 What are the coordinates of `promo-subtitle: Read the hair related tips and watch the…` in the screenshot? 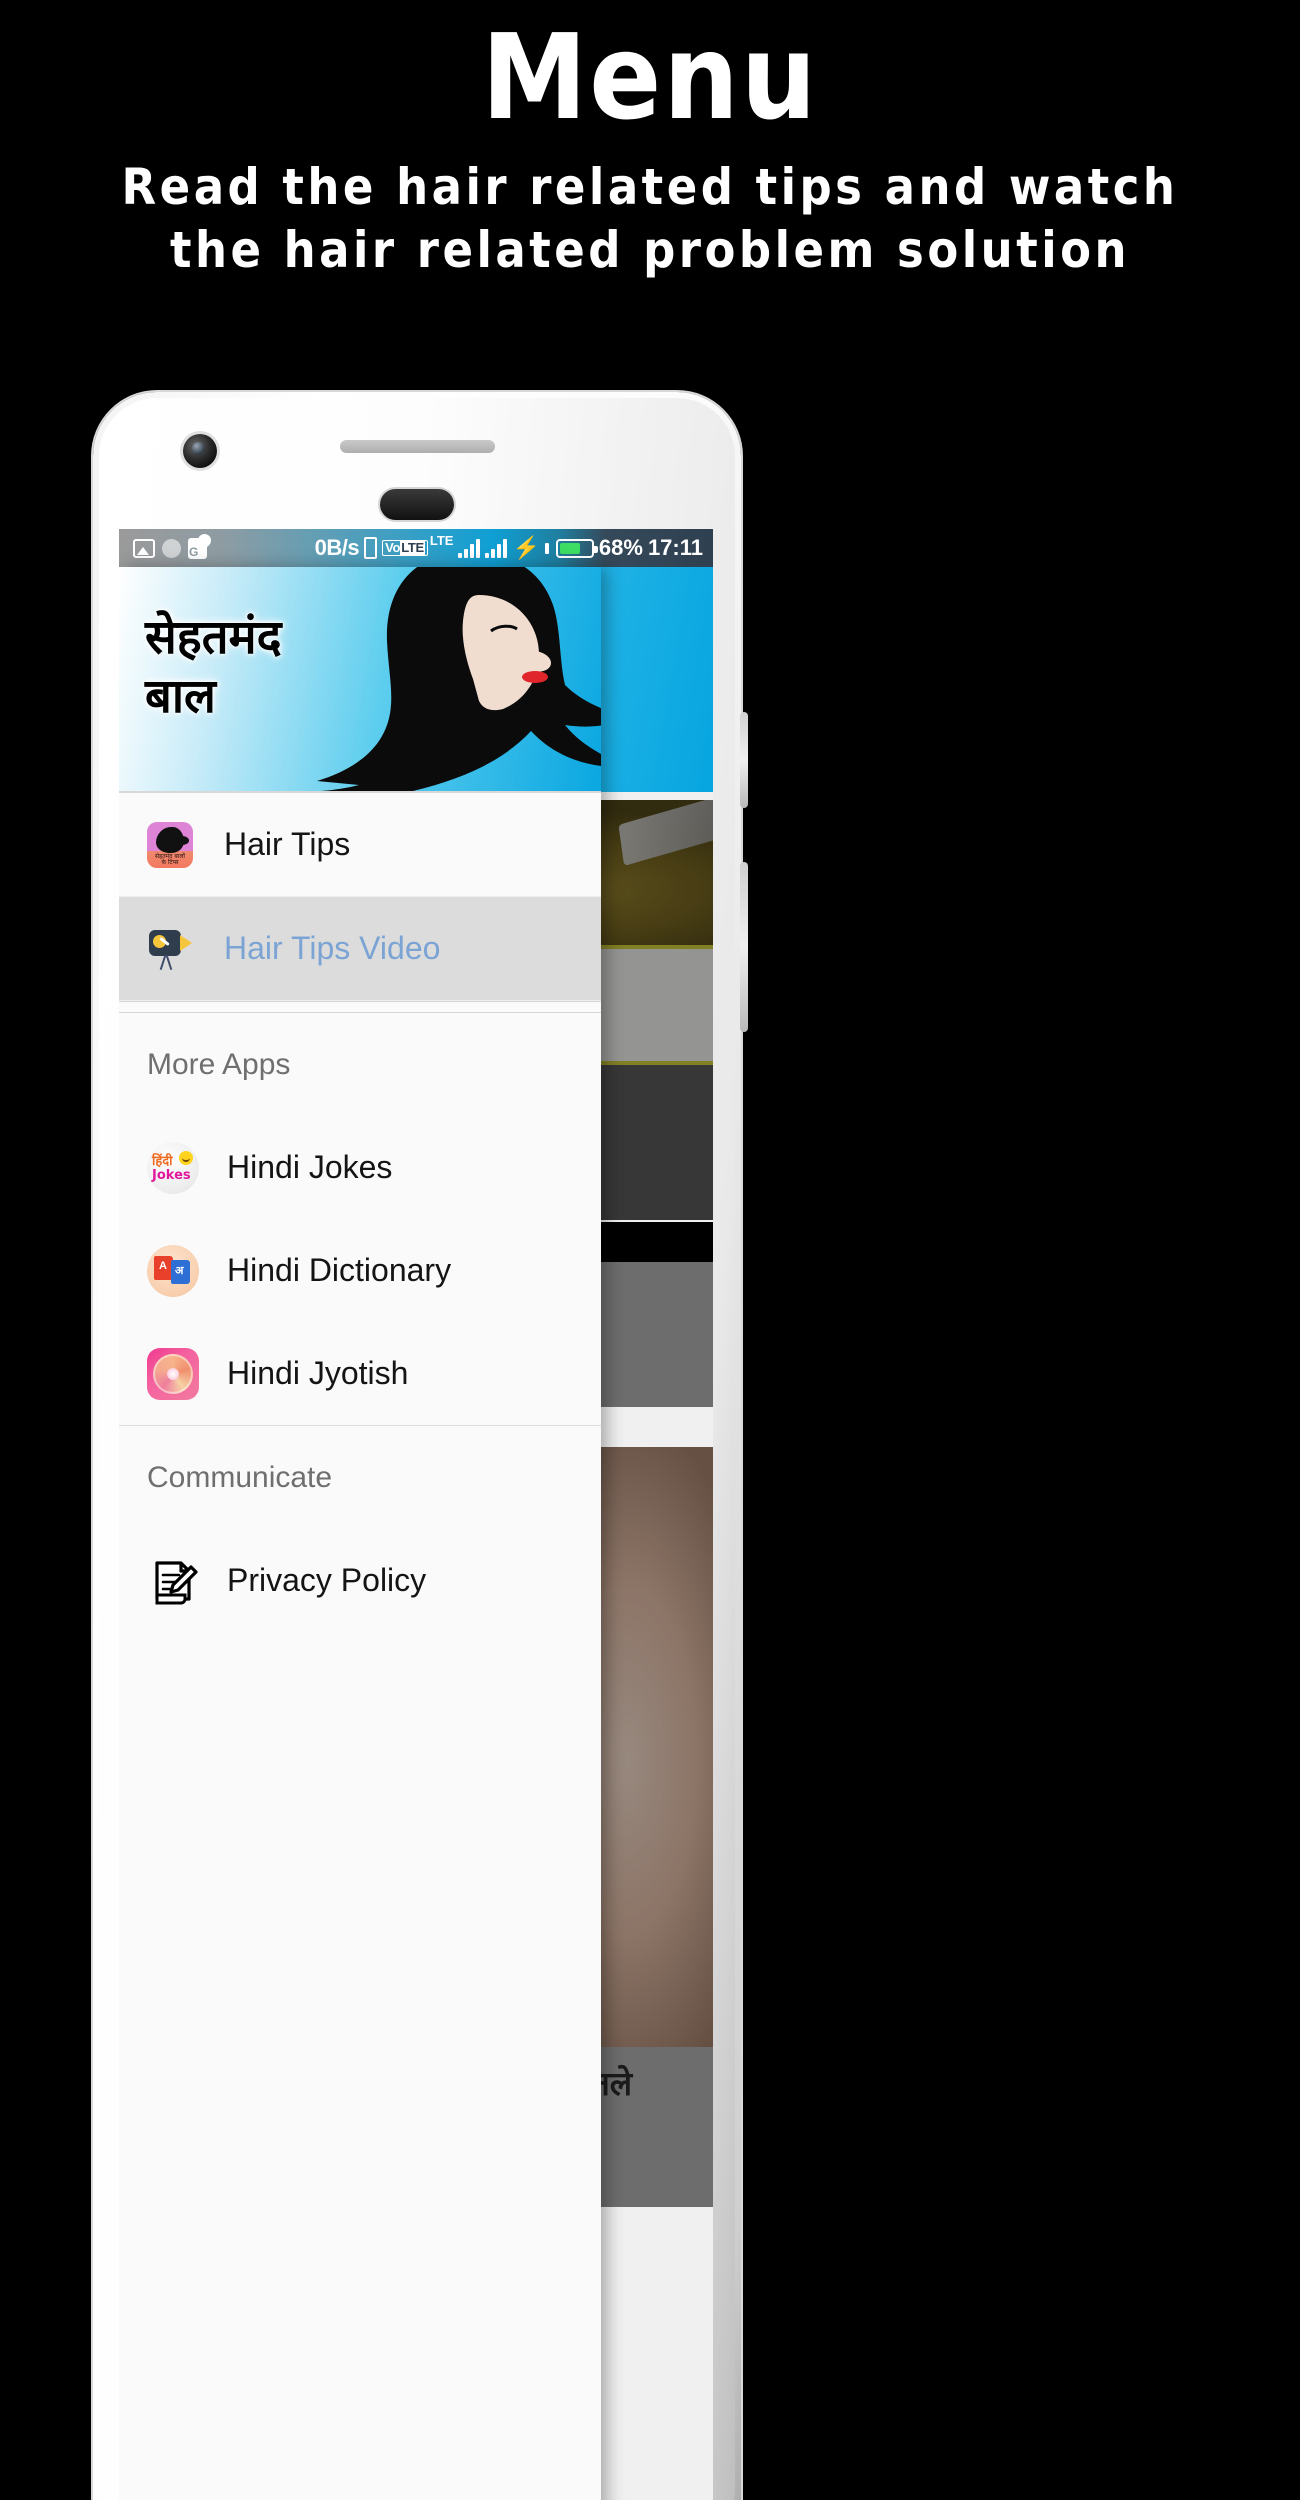 It's located at (650, 218).